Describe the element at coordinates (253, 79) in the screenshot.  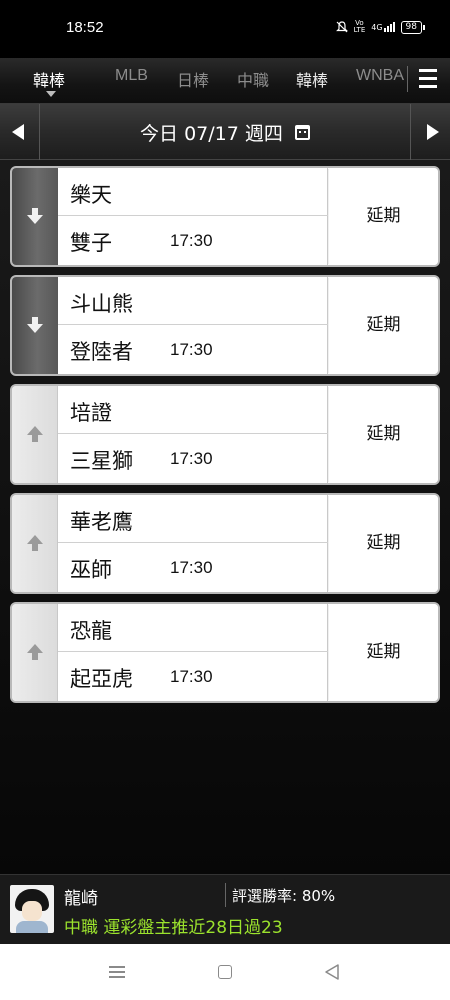
I see `tab-cpbl: 中職` at that location.